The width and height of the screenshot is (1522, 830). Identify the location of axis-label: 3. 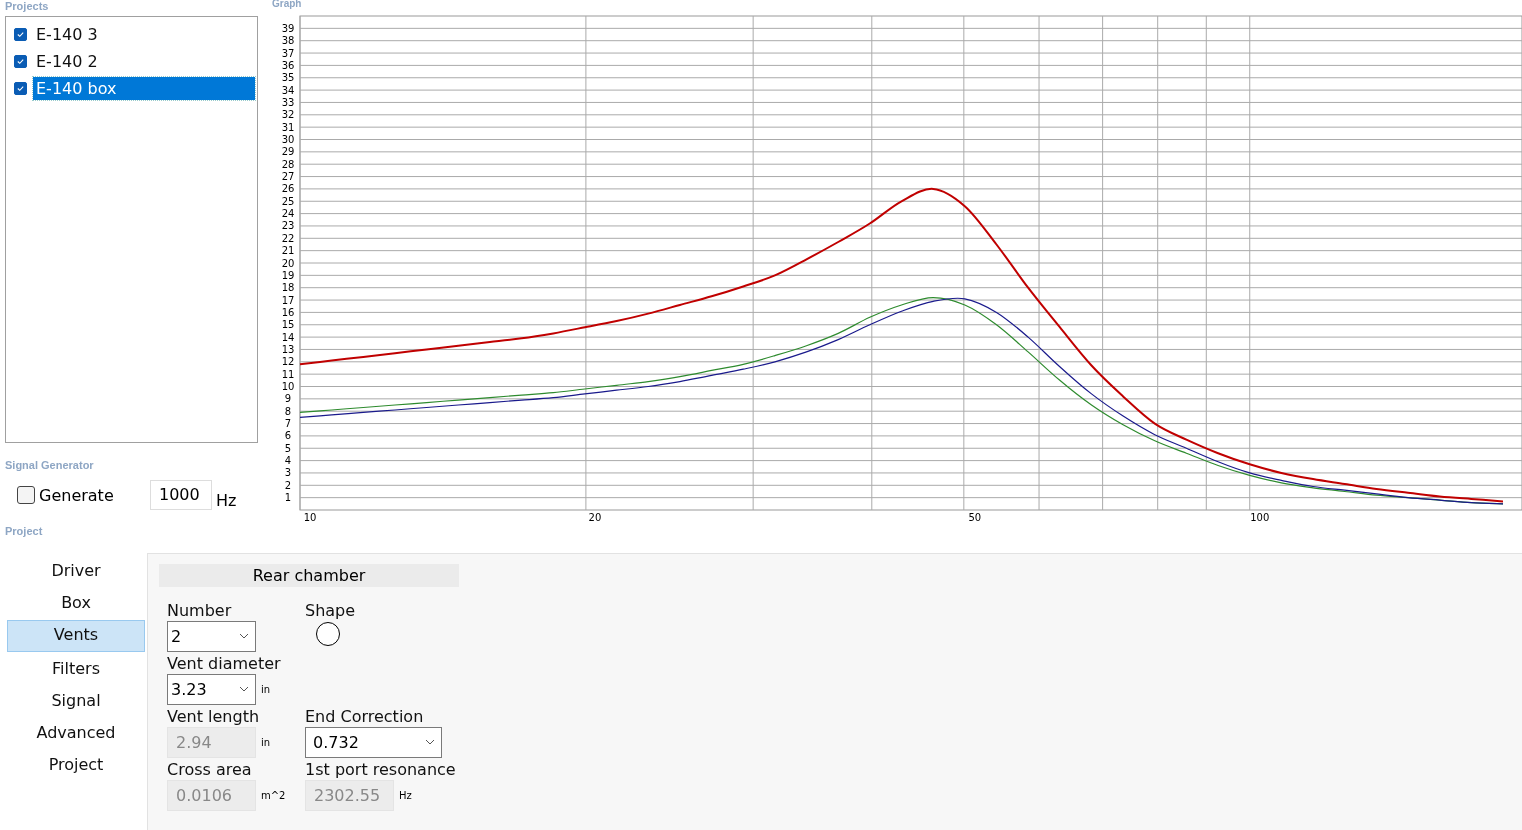
(288, 473).